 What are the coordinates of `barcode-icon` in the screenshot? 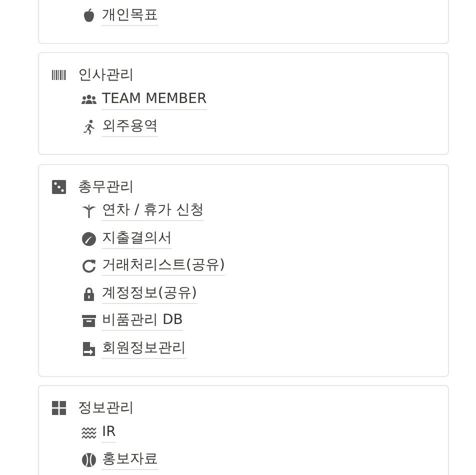 It's located at (59, 75).